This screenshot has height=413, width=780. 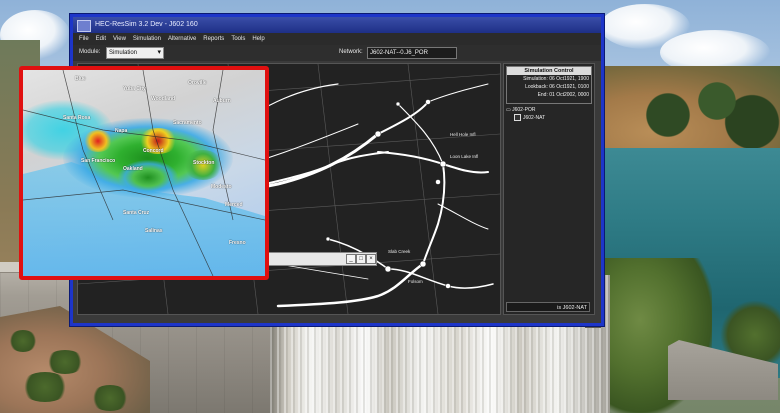 What do you see at coordinates (187, 123) in the screenshot?
I see `radar-city-label: Sacramento` at bounding box center [187, 123].